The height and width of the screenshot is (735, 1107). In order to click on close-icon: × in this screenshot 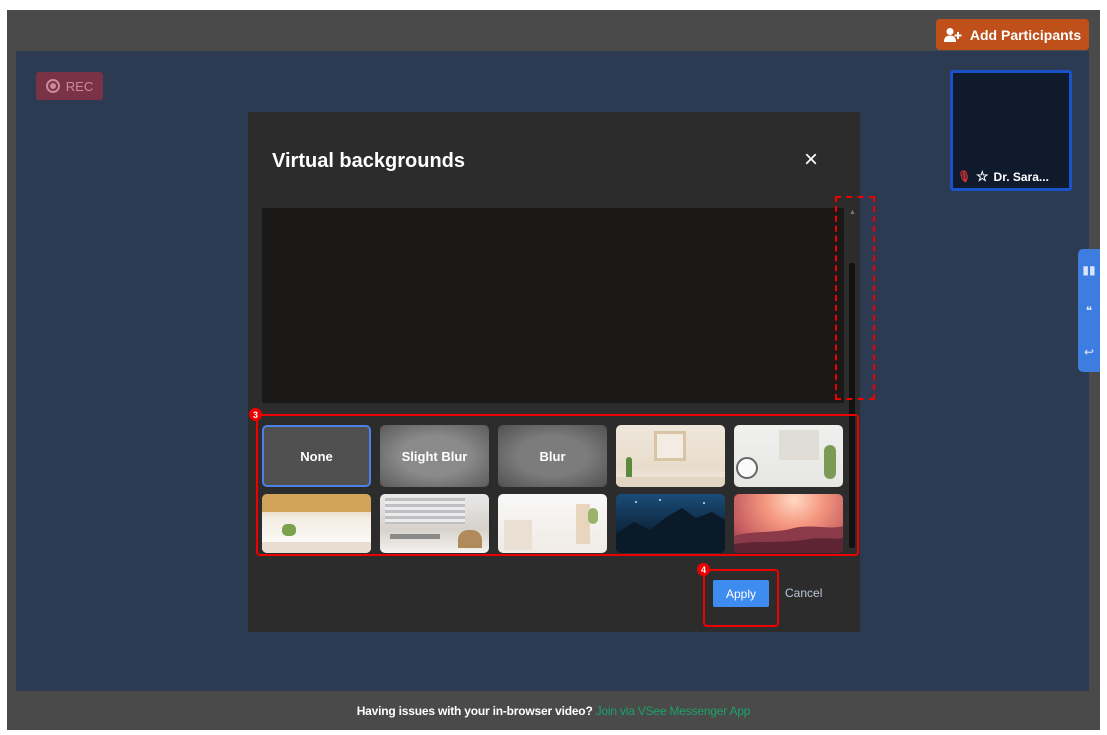, I will do `click(811, 160)`.